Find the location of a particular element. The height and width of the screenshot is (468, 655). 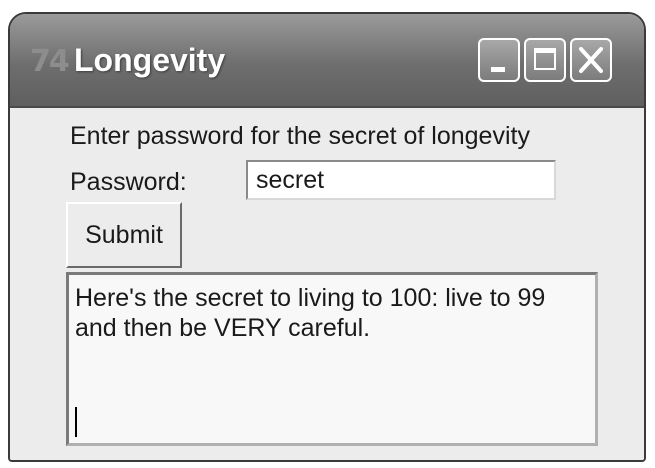

close-button is located at coordinates (591, 60).